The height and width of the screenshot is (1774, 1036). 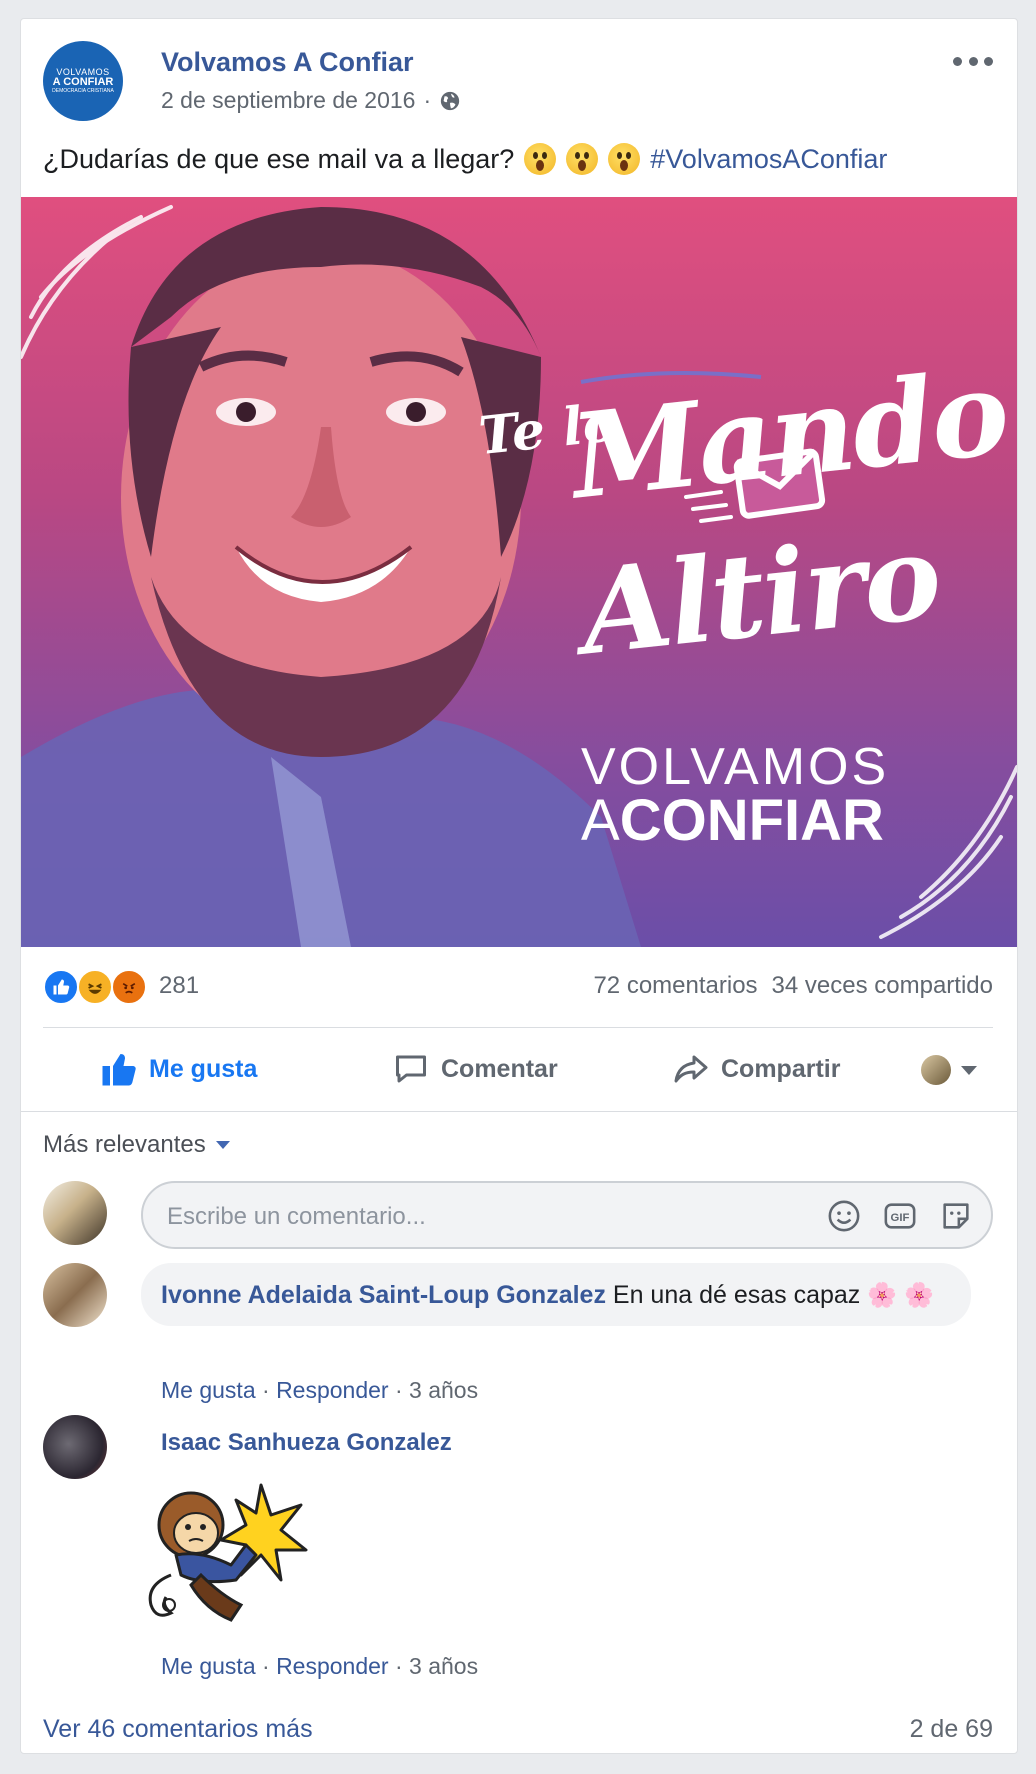 I want to click on comment-author: Ivonne Adelaida Saint-Loup Gonzalez, so click(x=383, y=1295).